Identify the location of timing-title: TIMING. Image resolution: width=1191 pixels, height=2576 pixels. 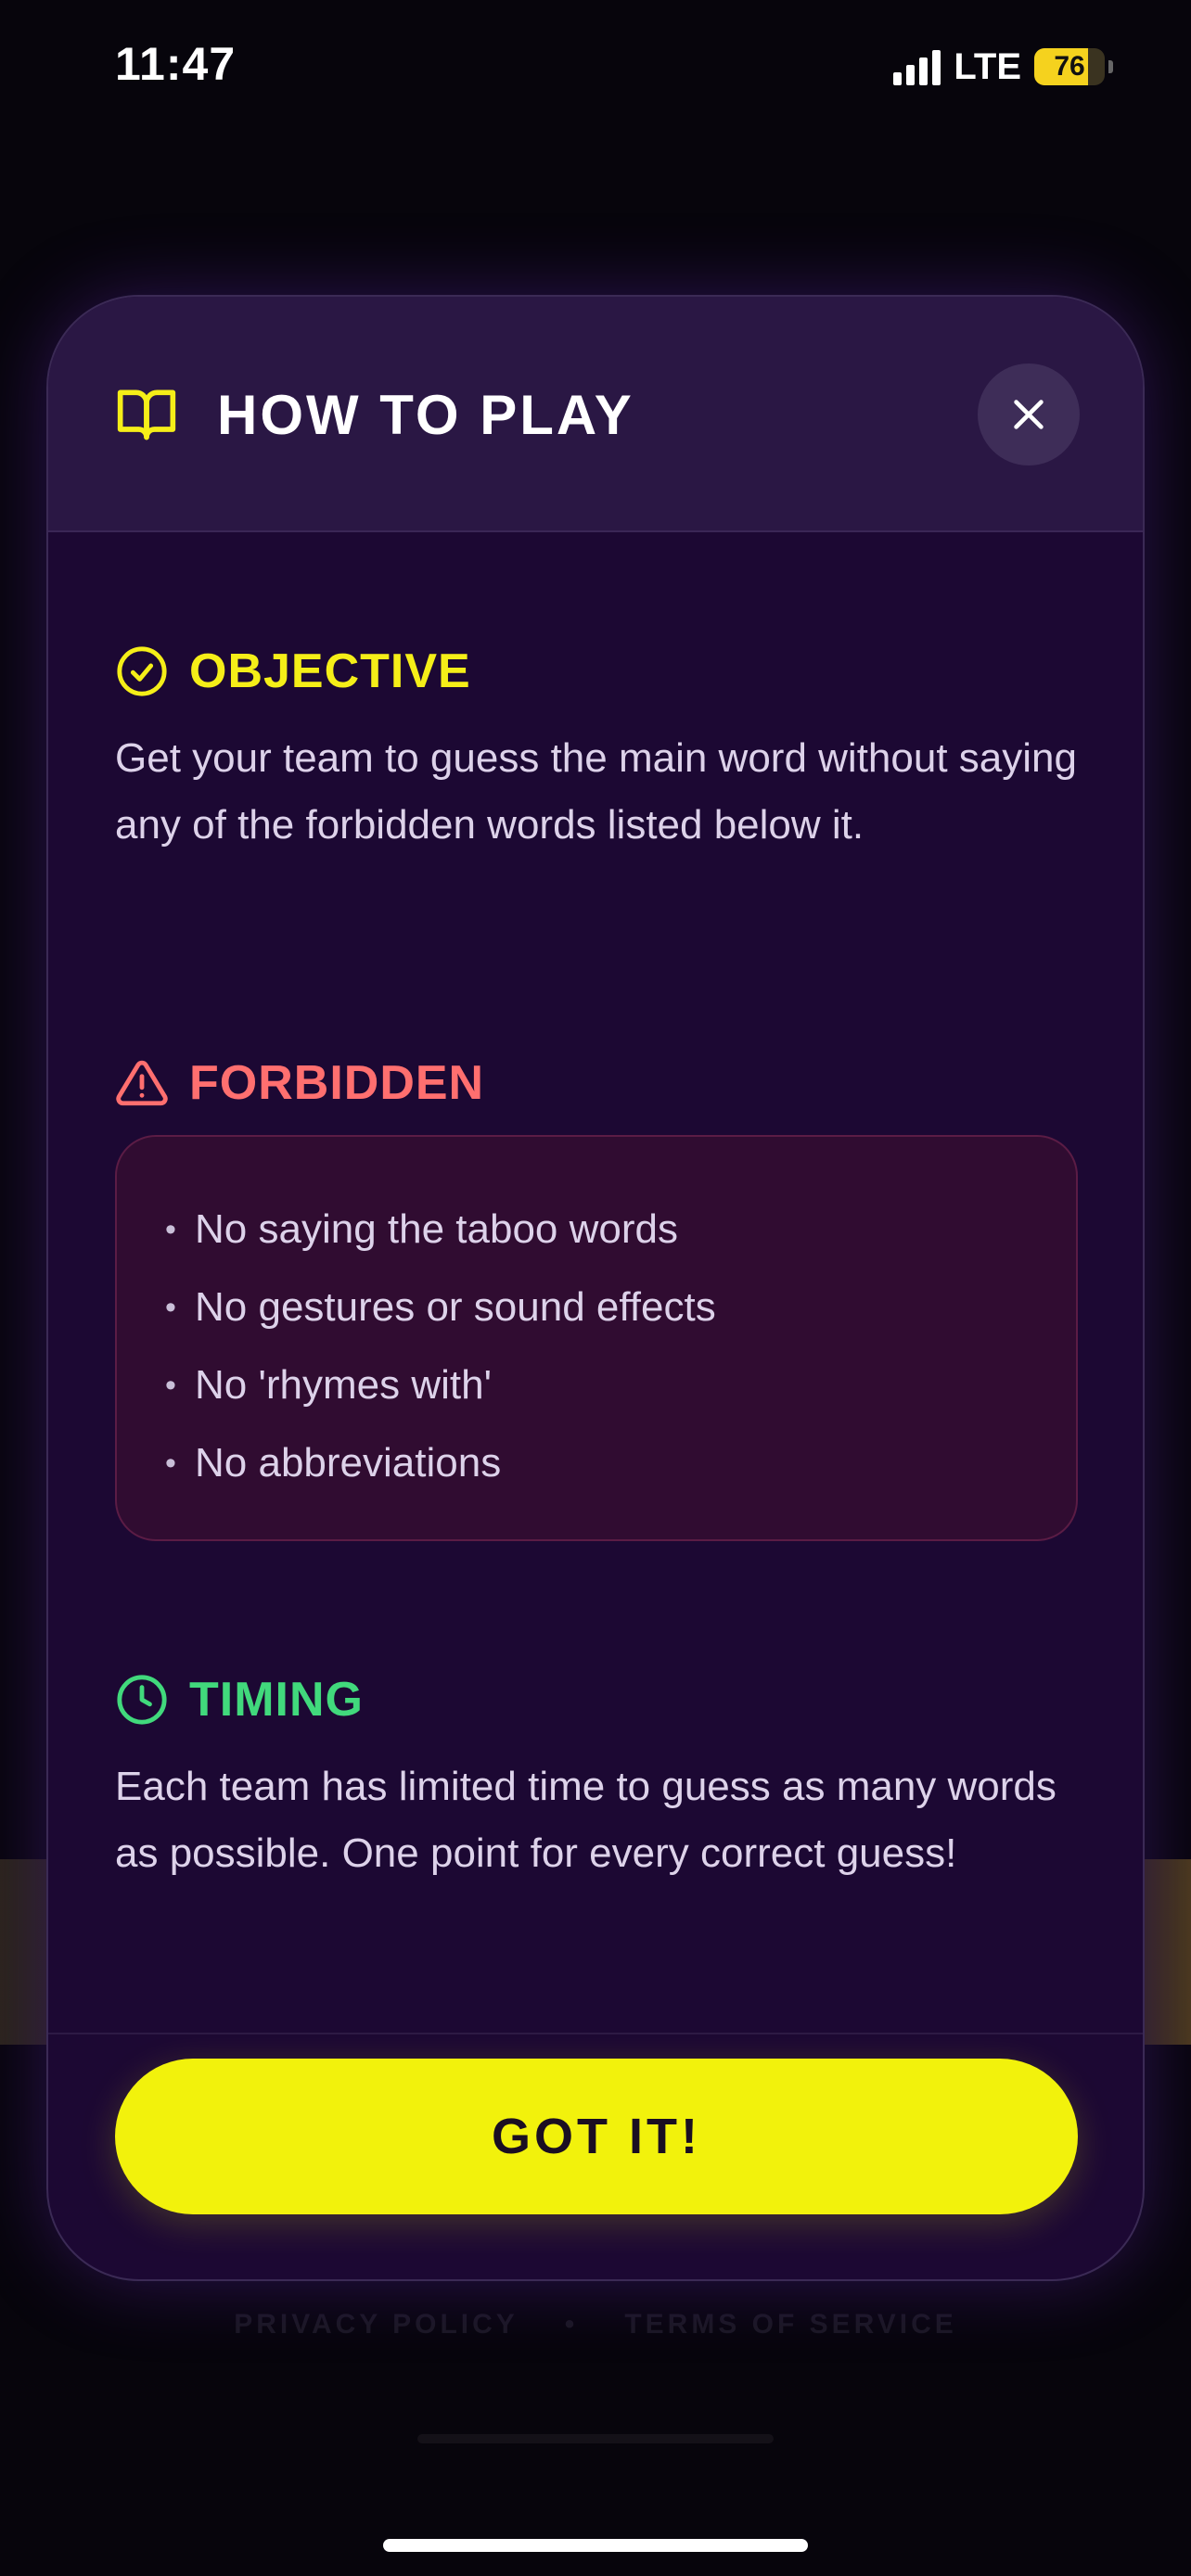
(276, 1700).